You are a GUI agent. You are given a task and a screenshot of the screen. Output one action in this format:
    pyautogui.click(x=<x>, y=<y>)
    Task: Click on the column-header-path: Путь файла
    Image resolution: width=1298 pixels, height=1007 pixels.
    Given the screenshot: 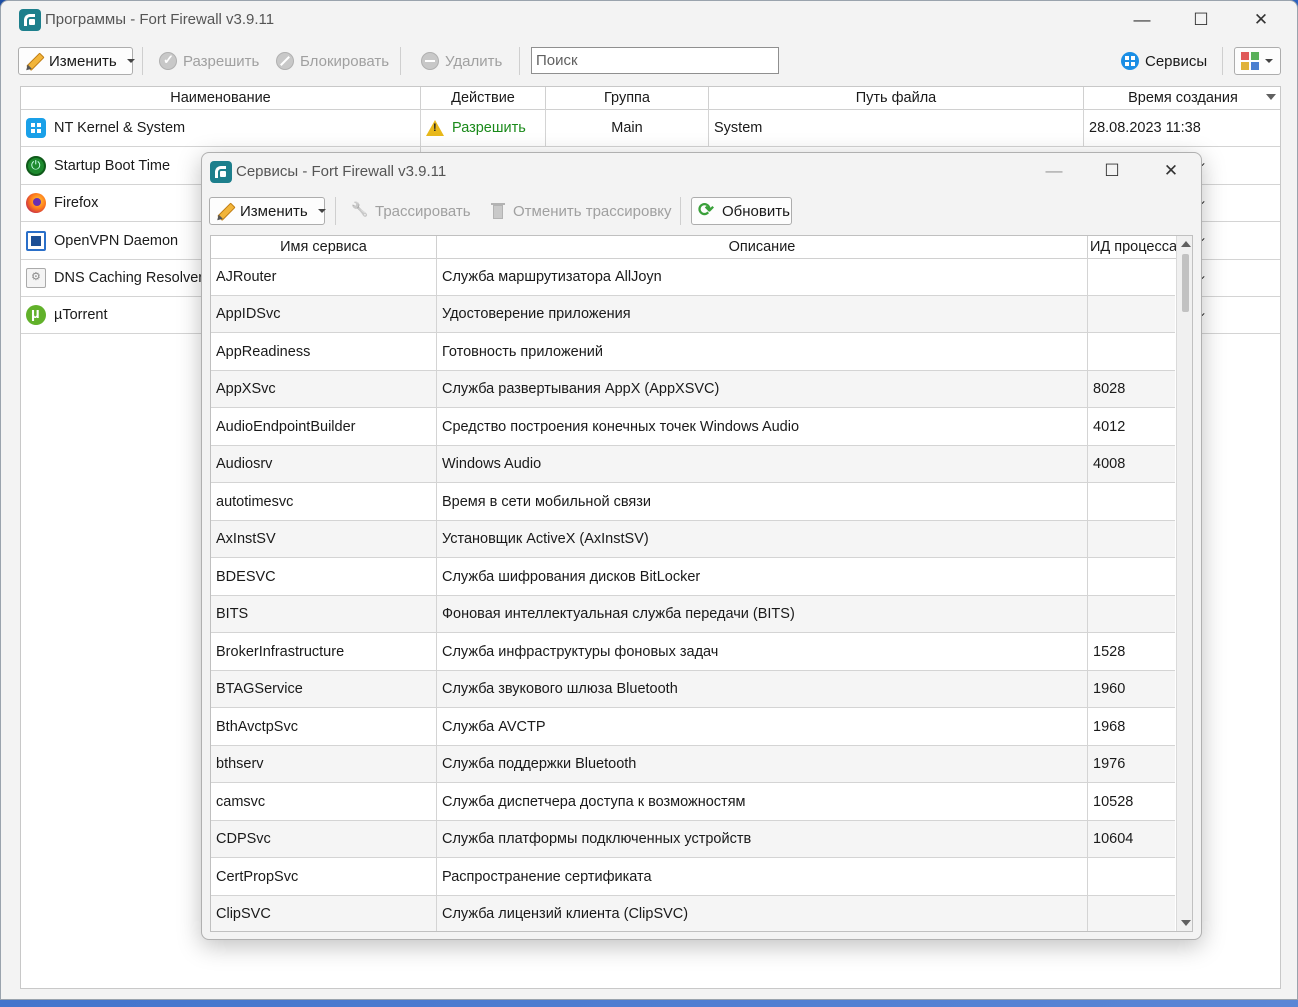 What is the action you would take?
    pyautogui.click(x=896, y=98)
    